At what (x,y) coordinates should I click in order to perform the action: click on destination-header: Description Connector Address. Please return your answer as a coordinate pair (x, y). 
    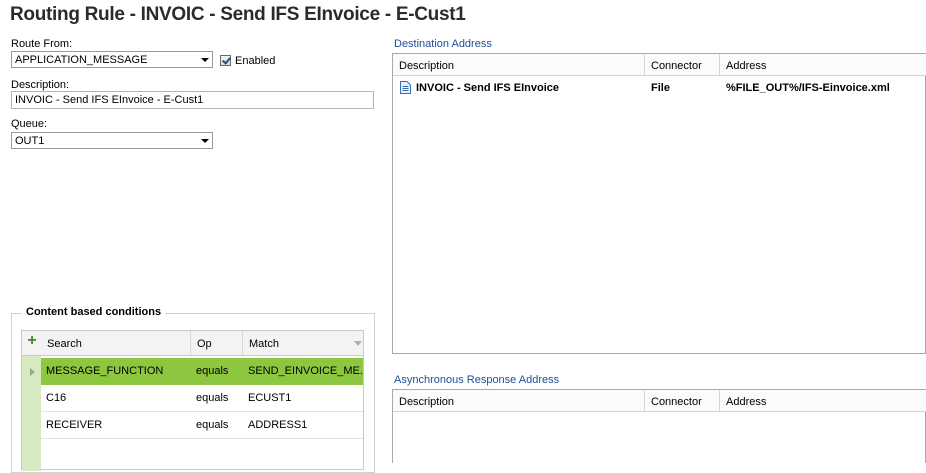
    Looking at the image, I should click on (659, 65).